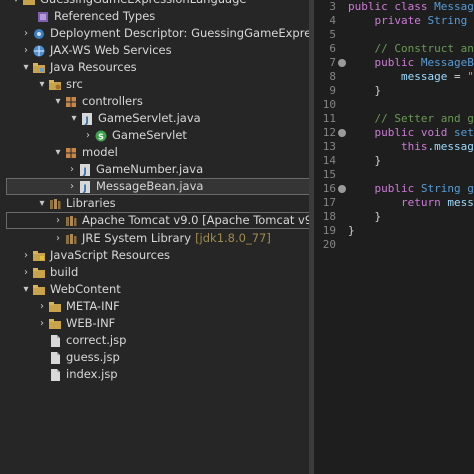 The width and height of the screenshot is (474, 474). Describe the element at coordinates (111, 50) in the screenshot. I see `tree-item-label: JAX-WS Web Services` at that location.